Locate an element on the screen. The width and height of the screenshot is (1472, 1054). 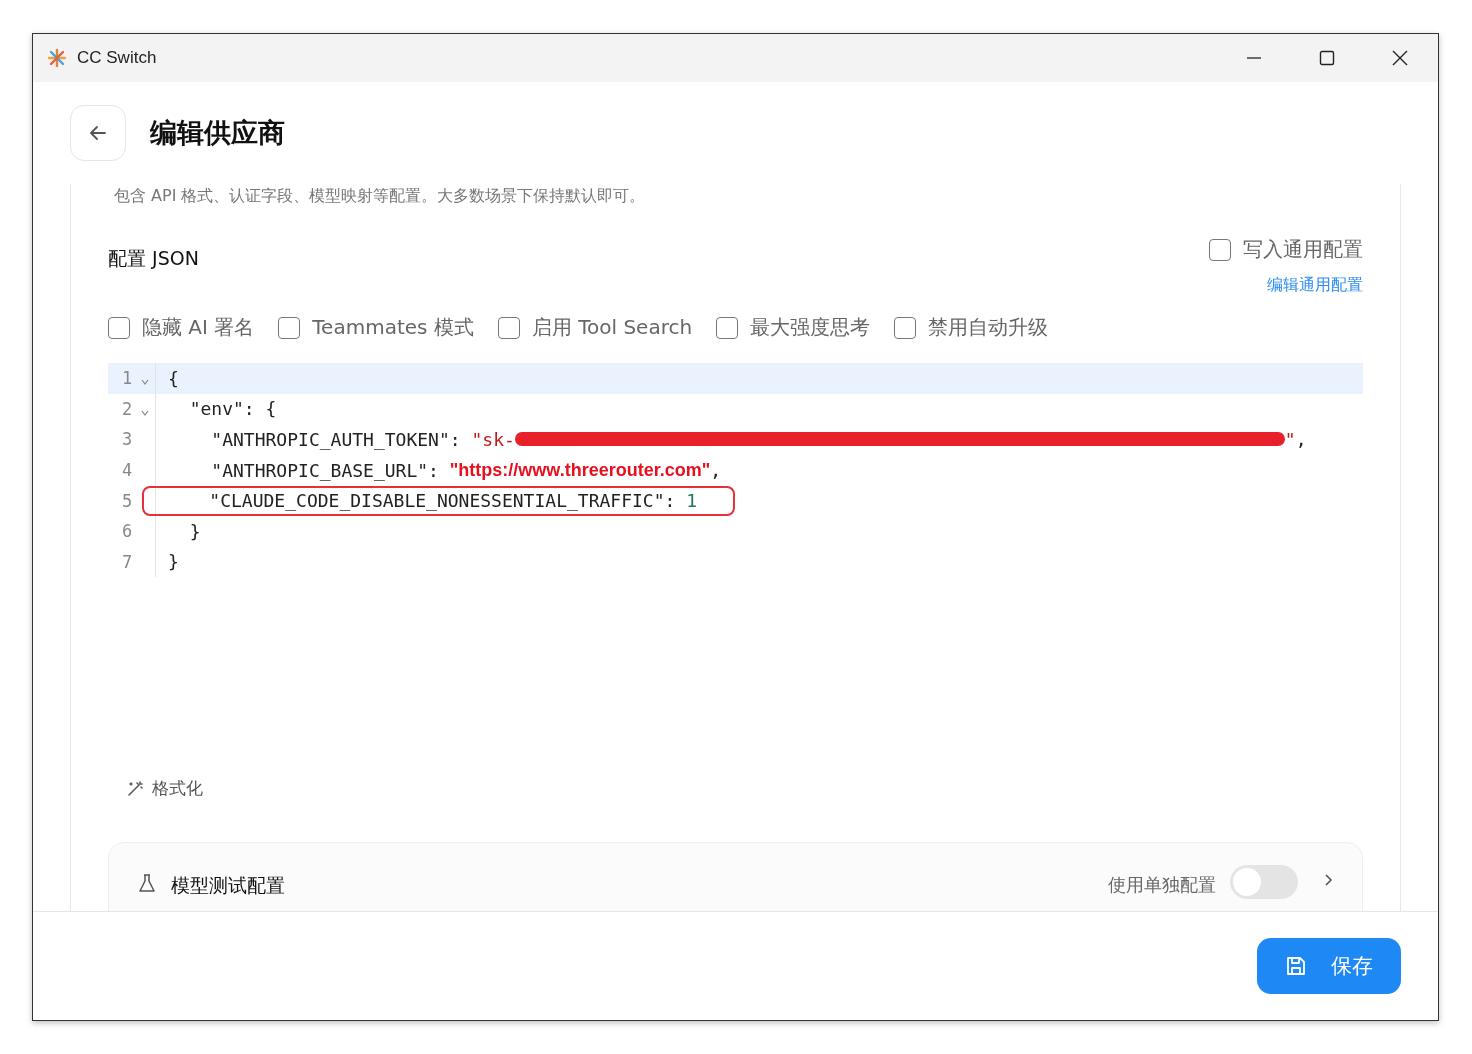
checkbox-label: Teammates 模式 is located at coordinates (393, 327).